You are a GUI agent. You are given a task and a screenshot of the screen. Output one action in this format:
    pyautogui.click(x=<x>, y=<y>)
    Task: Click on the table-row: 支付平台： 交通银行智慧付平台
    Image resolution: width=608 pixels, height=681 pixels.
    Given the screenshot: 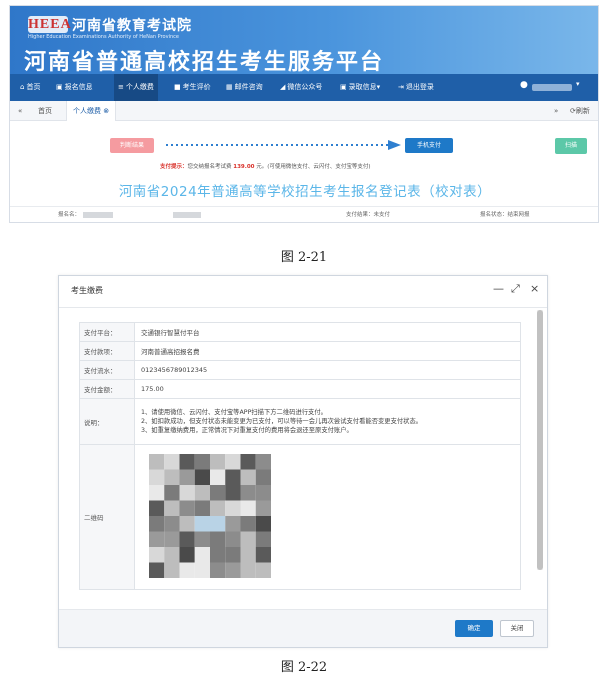 What is the action you would take?
    pyautogui.click(x=300, y=332)
    